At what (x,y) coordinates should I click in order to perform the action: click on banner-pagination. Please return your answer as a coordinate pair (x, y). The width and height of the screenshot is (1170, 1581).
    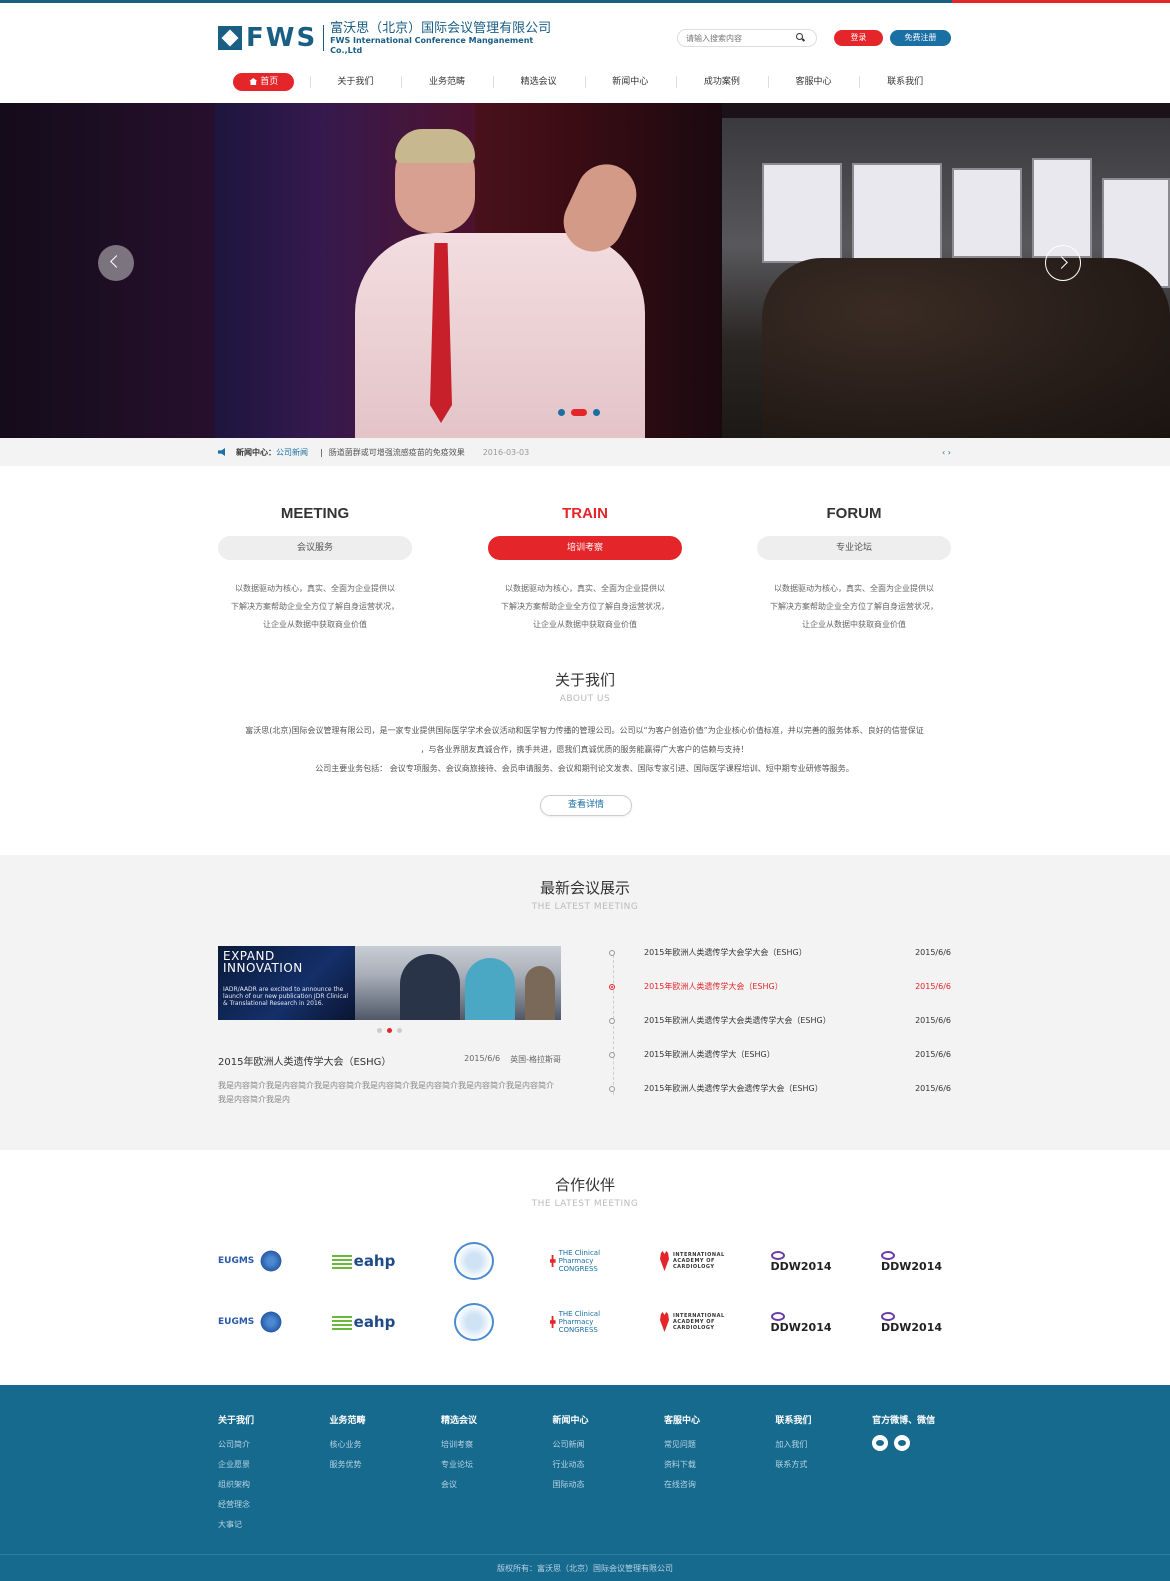
    Looking at the image, I should click on (579, 412).